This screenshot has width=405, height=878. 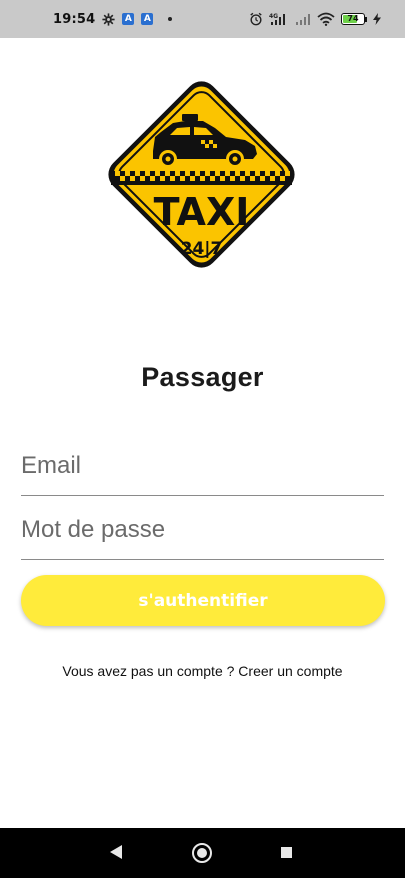 I want to click on logo-text: TAXI, so click(x=202, y=212).